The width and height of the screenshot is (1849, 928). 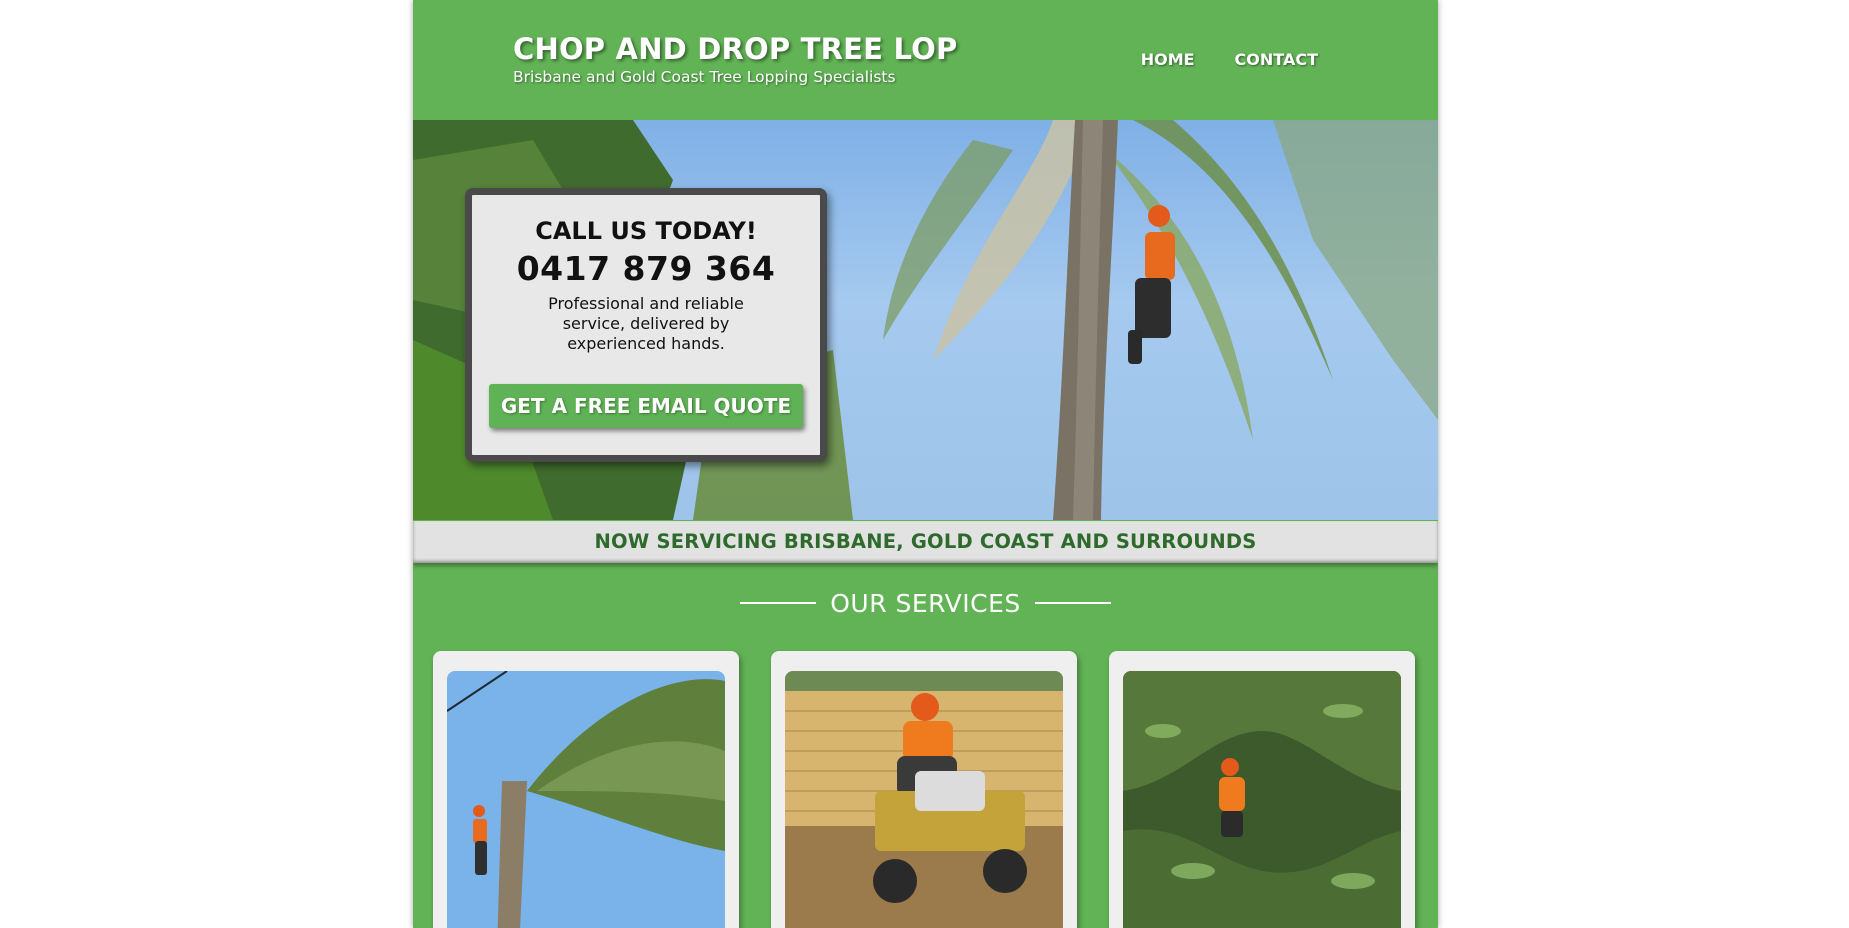 What do you see at coordinates (1276, 59) in the screenshot?
I see `nav-contact-link: CONTACT` at bounding box center [1276, 59].